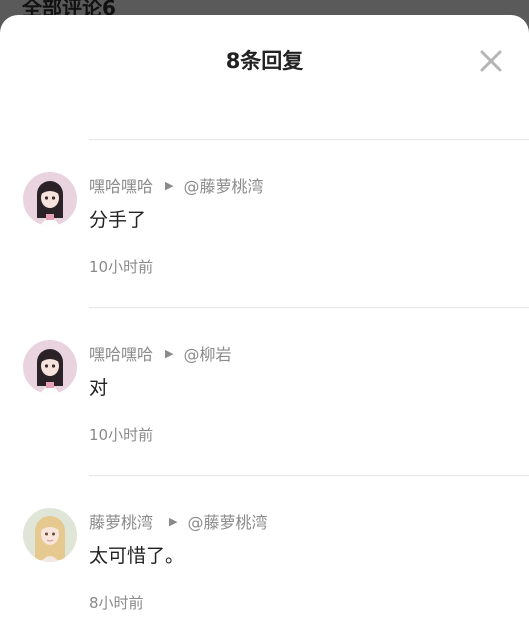 This screenshot has width=529, height=636. I want to click on close-button, so click(491, 61).